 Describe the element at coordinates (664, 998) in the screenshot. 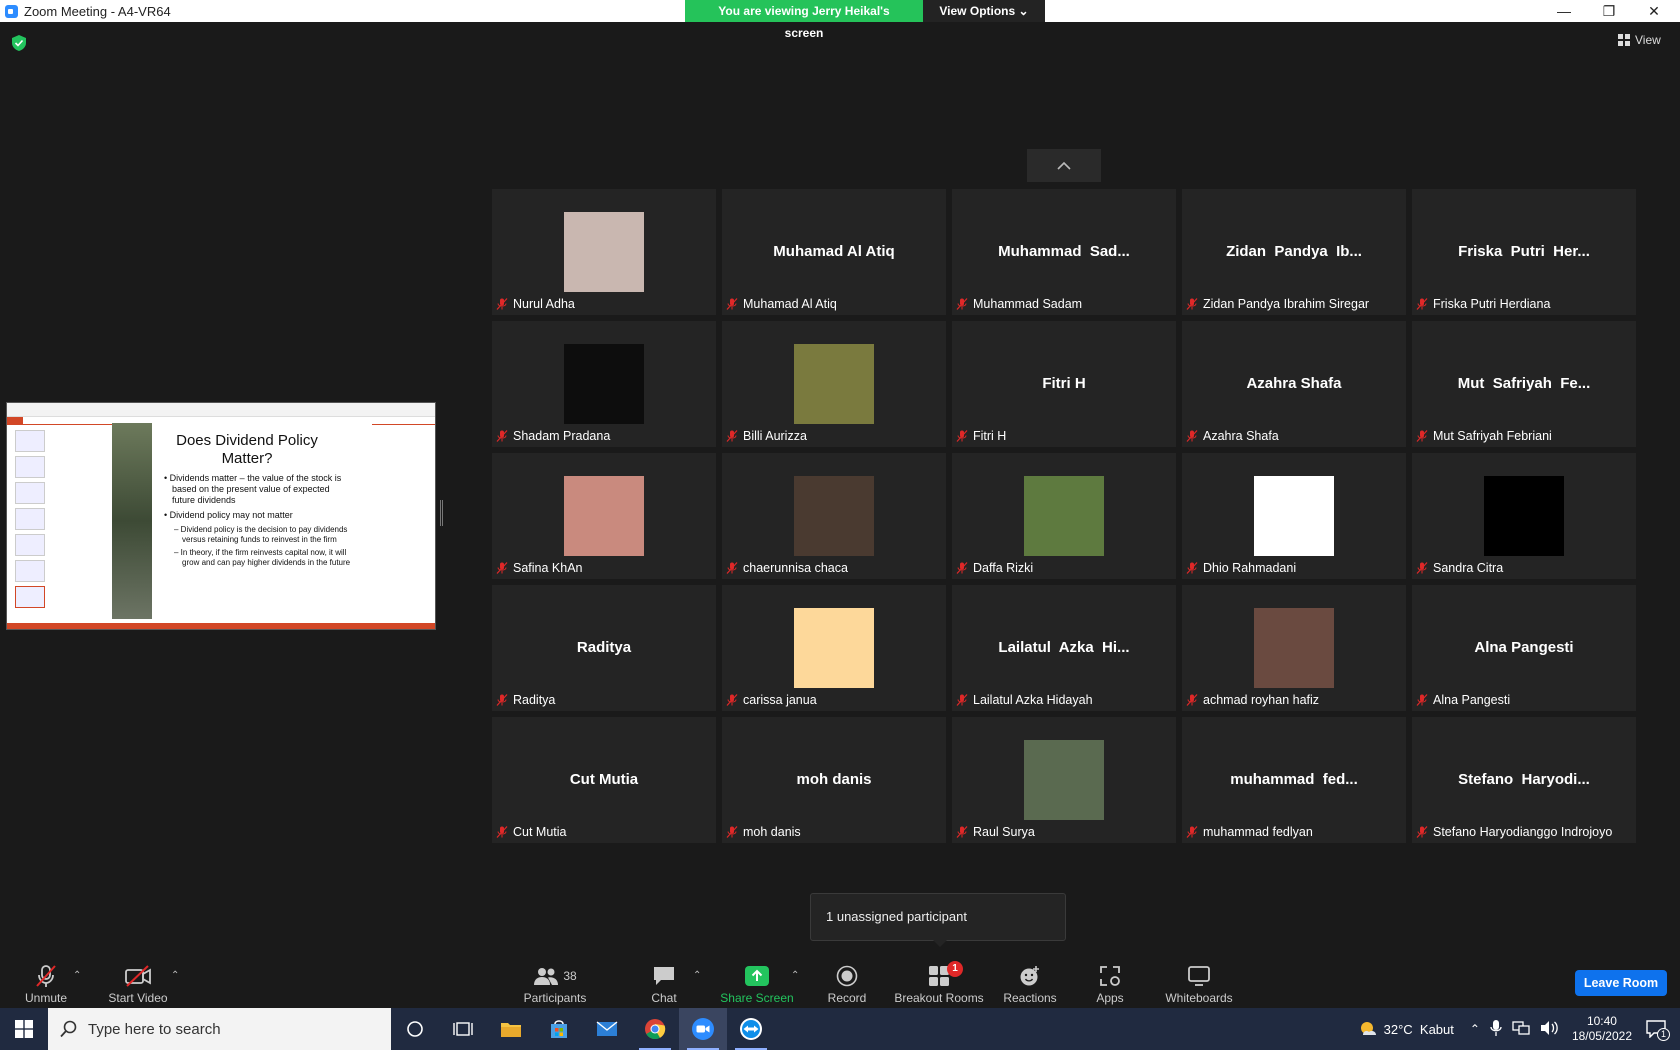

I see `chat-label: Chat` at that location.